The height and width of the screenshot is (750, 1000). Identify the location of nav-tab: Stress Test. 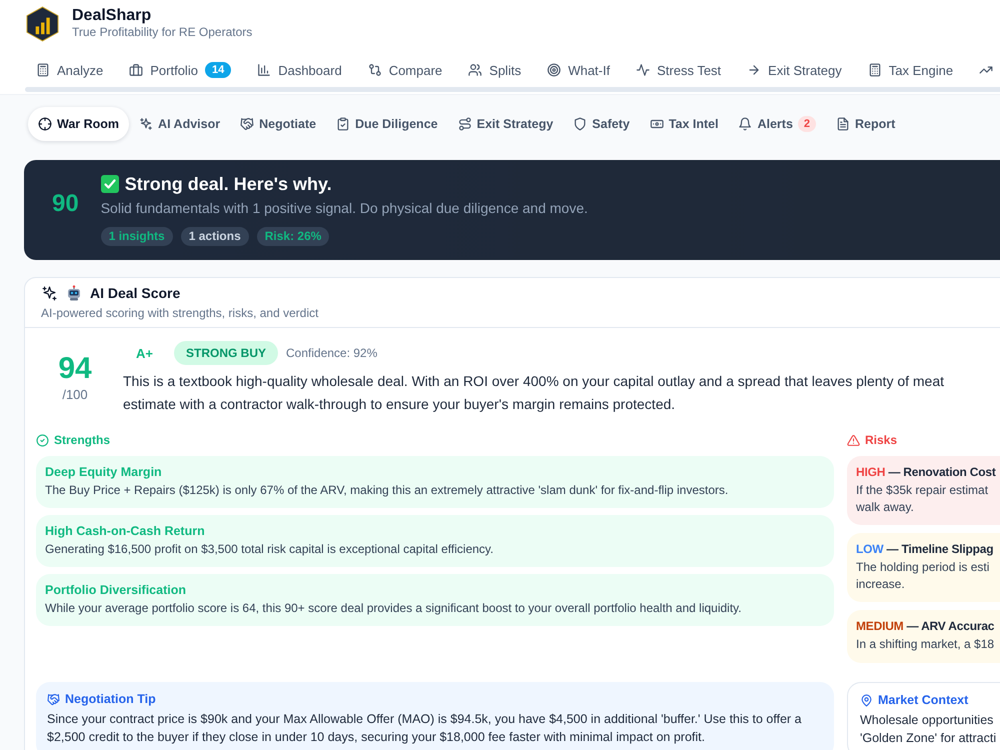
(679, 70).